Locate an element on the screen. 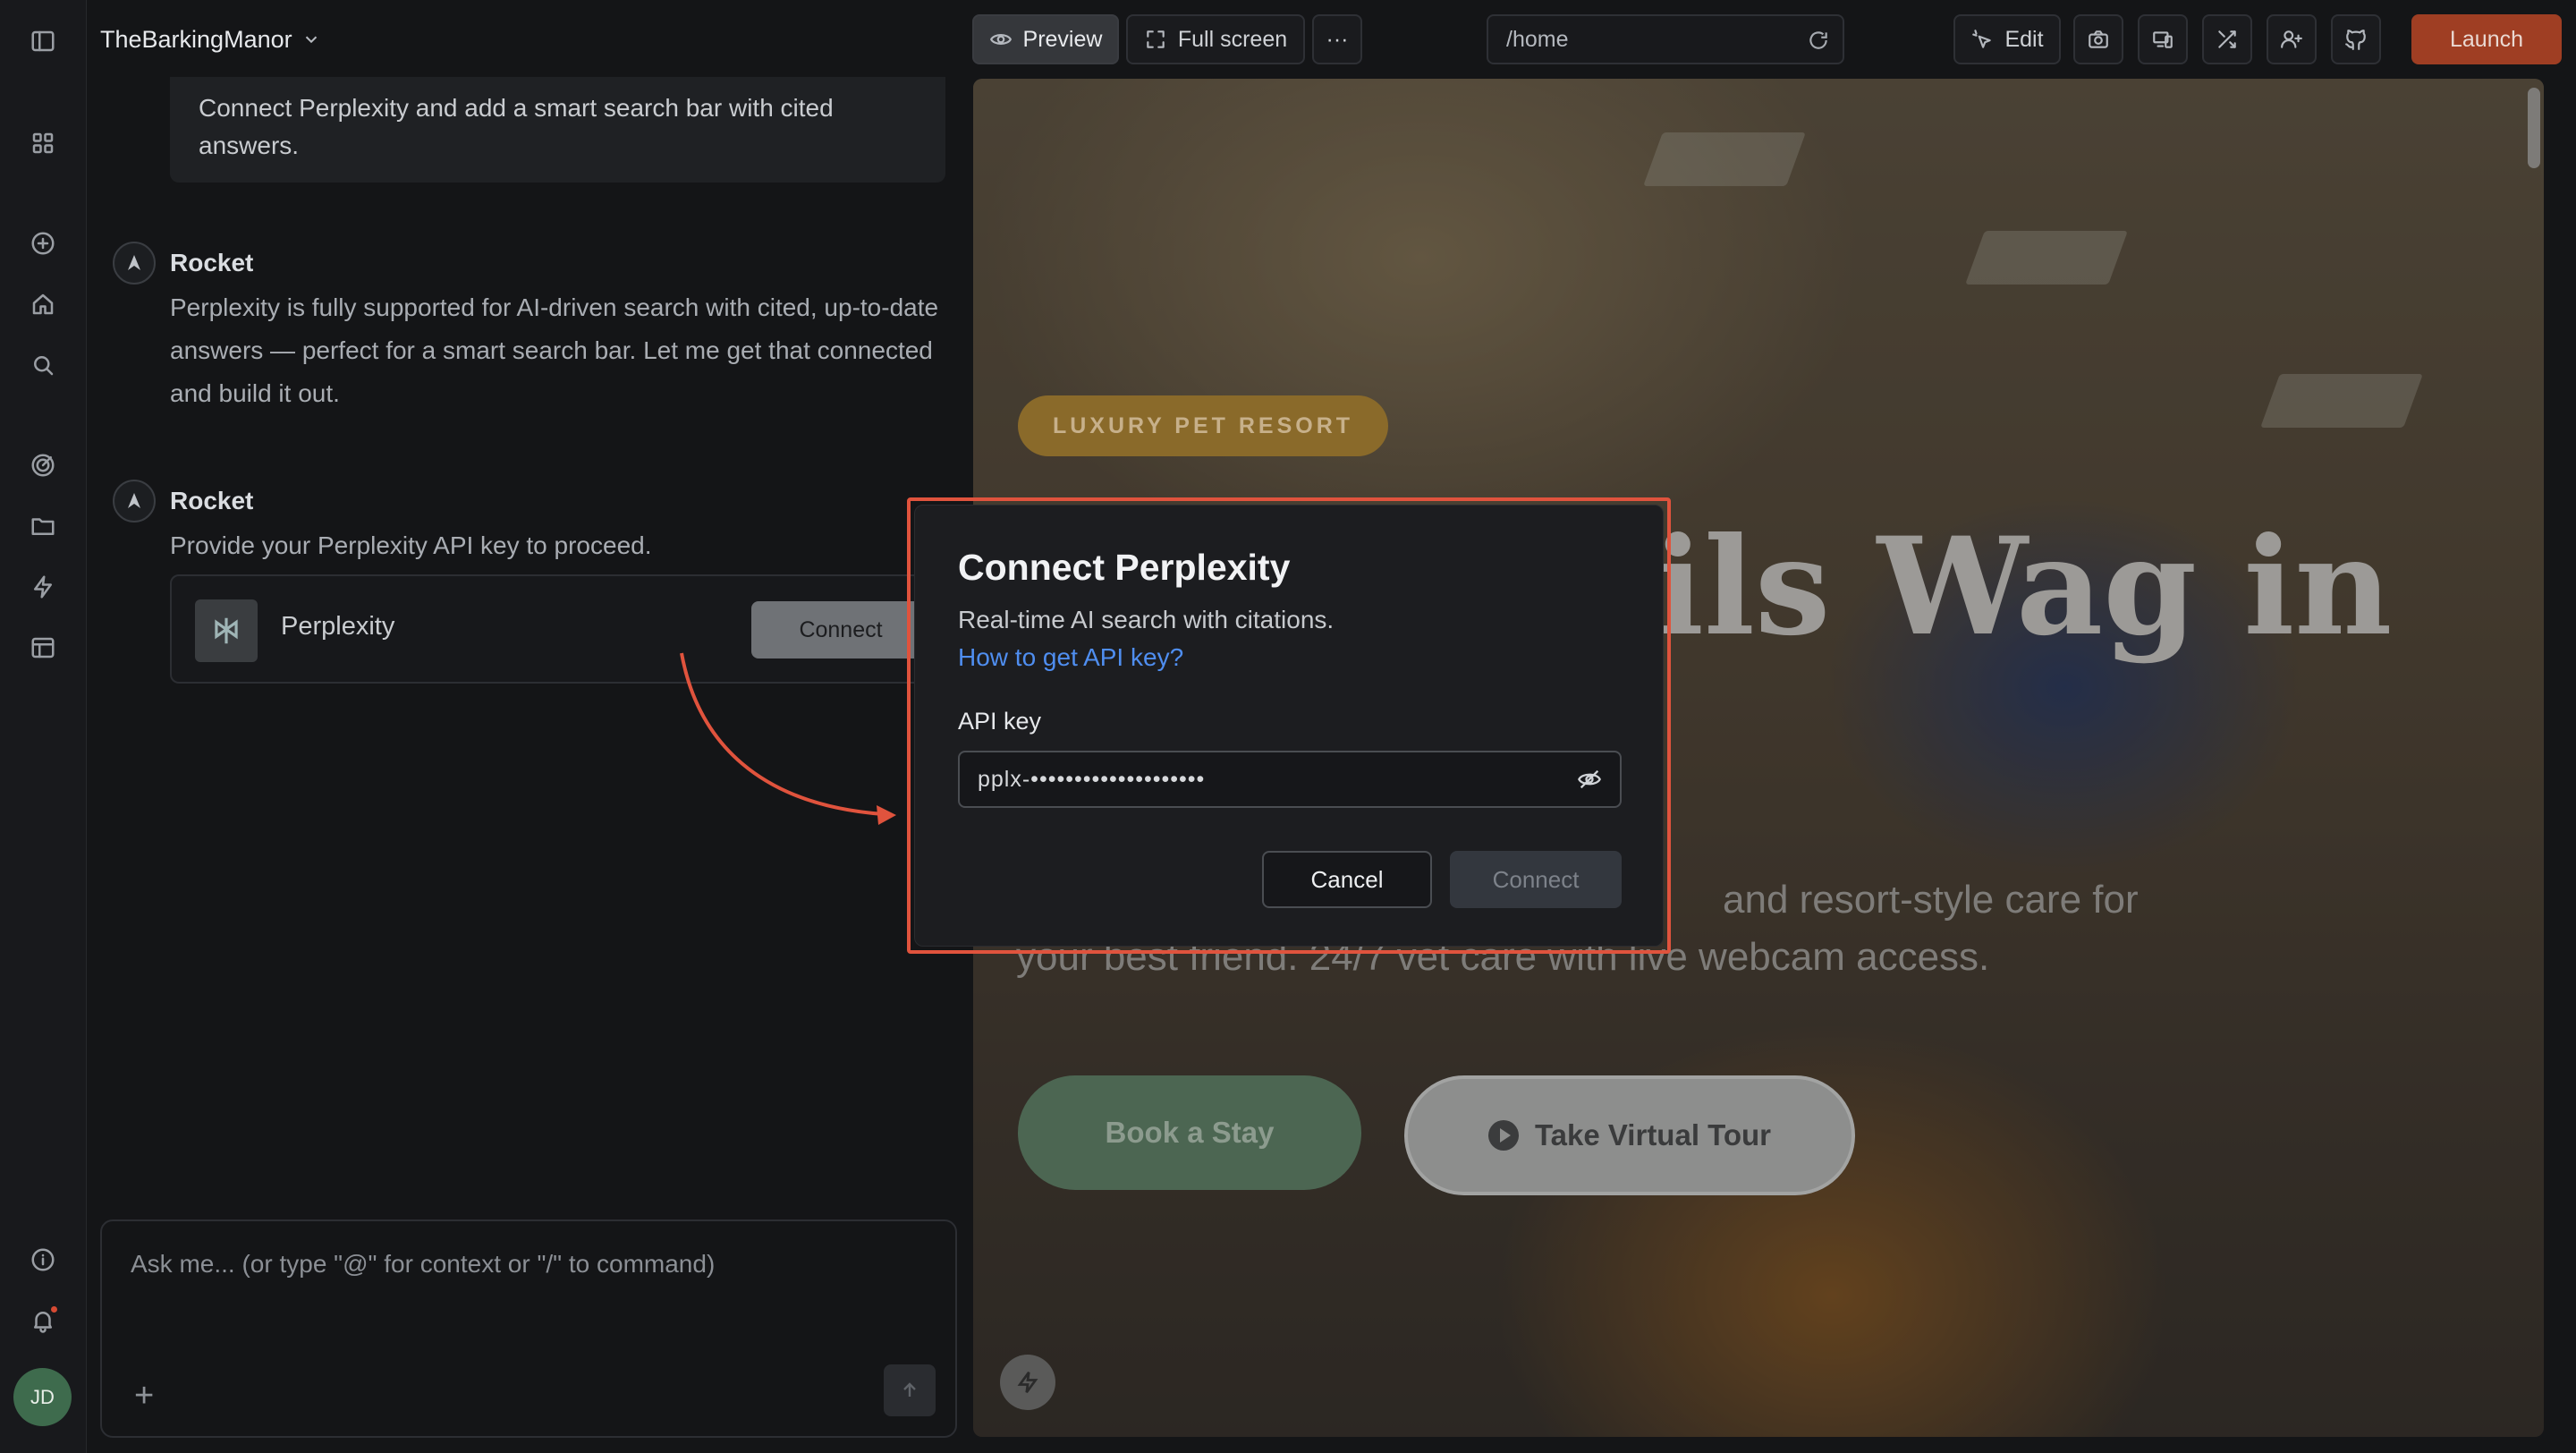 Image resolution: width=2576 pixels, height=1453 pixels. hero-headline: ils Wag in is located at coordinates (2023, 587).